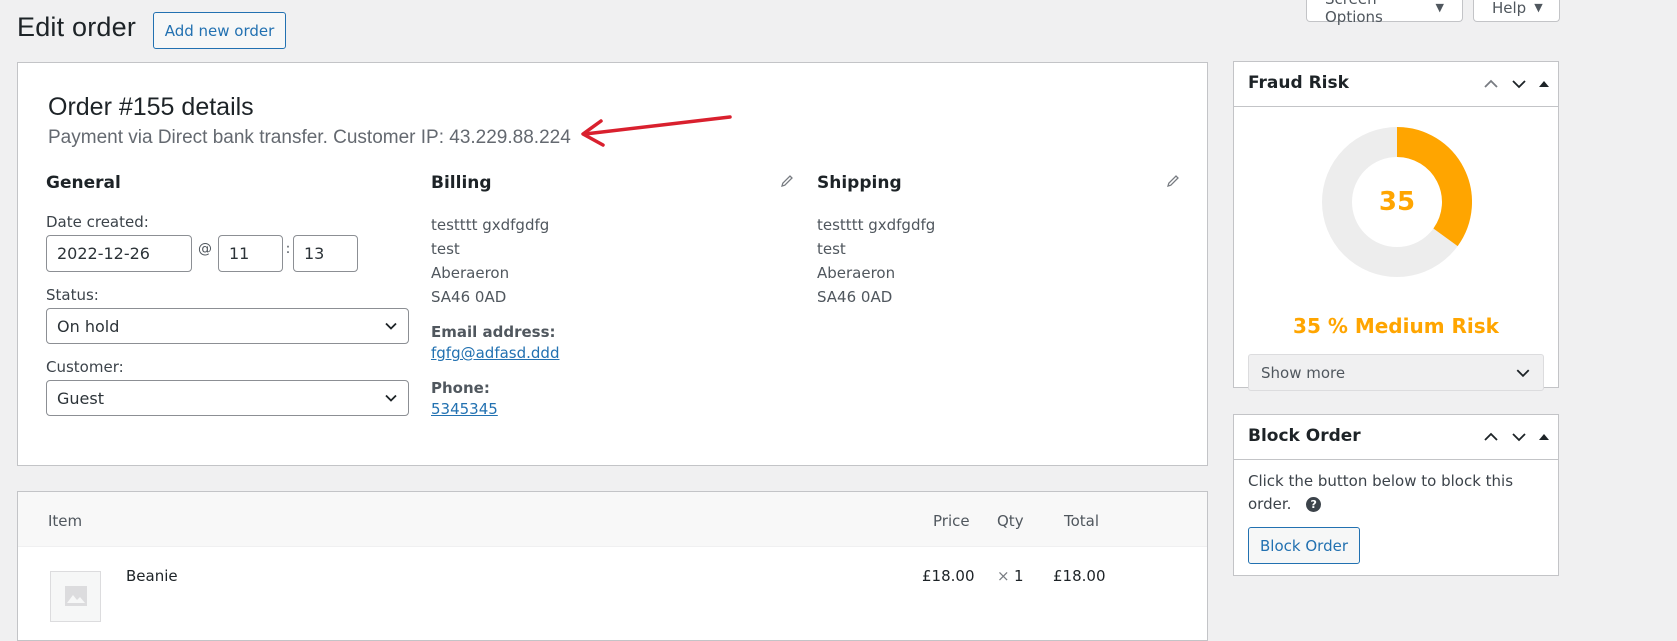  What do you see at coordinates (1314, 504) in the screenshot?
I see `help-question-icon: ?` at bounding box center [1314, 504].